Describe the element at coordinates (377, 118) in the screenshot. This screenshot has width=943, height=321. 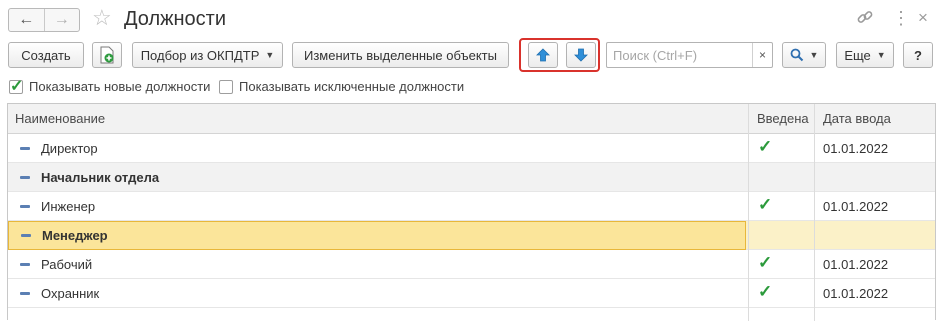
I see `column-header-name: Наименование` at that location.